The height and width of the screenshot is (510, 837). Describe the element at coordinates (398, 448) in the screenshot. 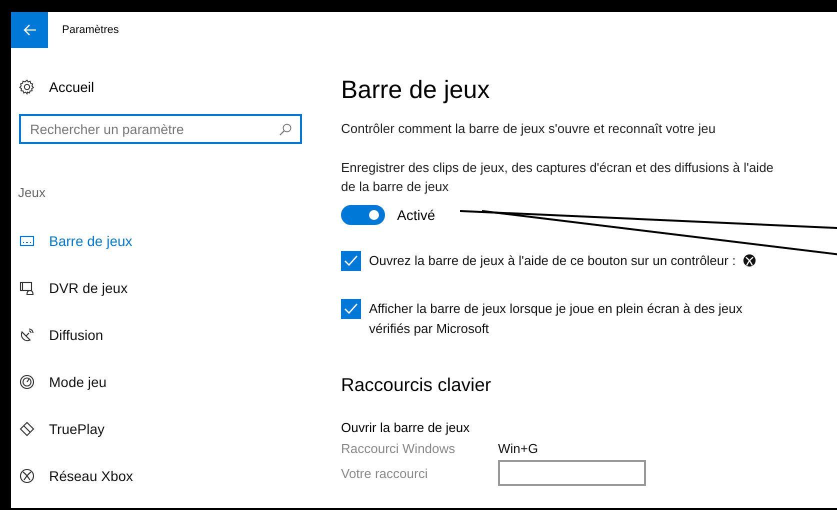

I see `shortcut-label: Raccourci Windows` at that location.